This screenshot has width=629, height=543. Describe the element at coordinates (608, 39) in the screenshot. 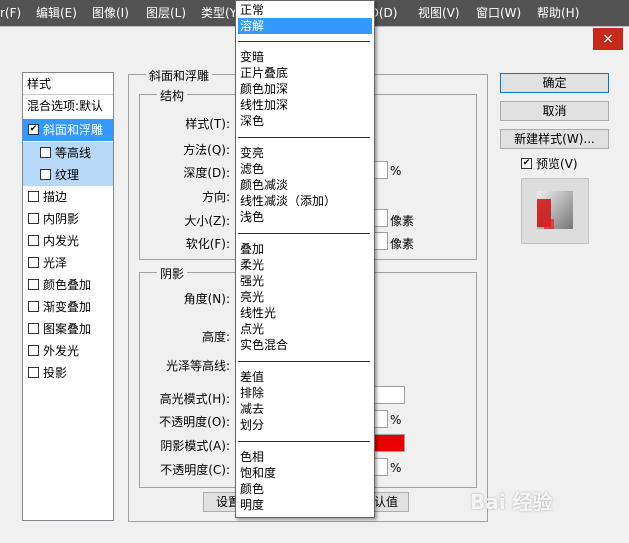

I see `close-button: ×` at that location.